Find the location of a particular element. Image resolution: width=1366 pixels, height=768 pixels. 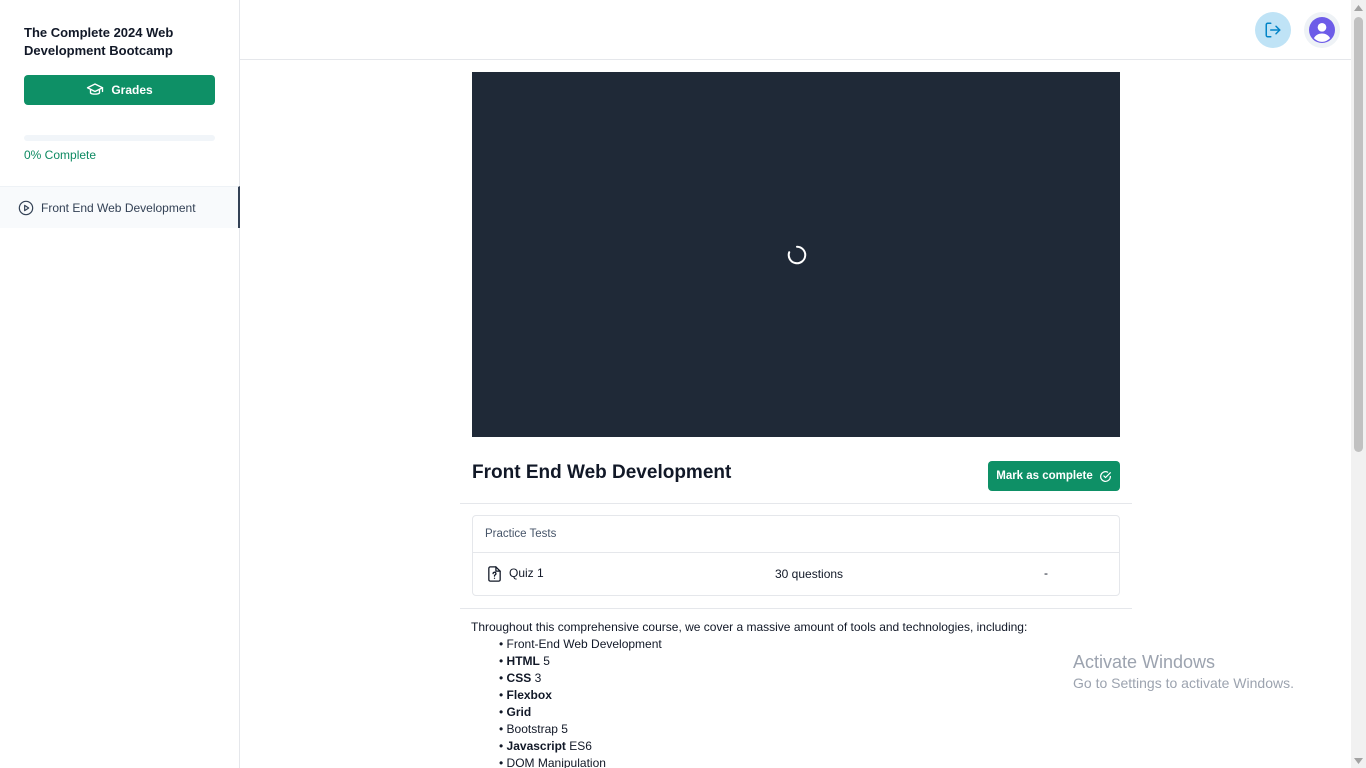

mark-as-complete-label: Mark as complete is located at coordinates (1044, 476).